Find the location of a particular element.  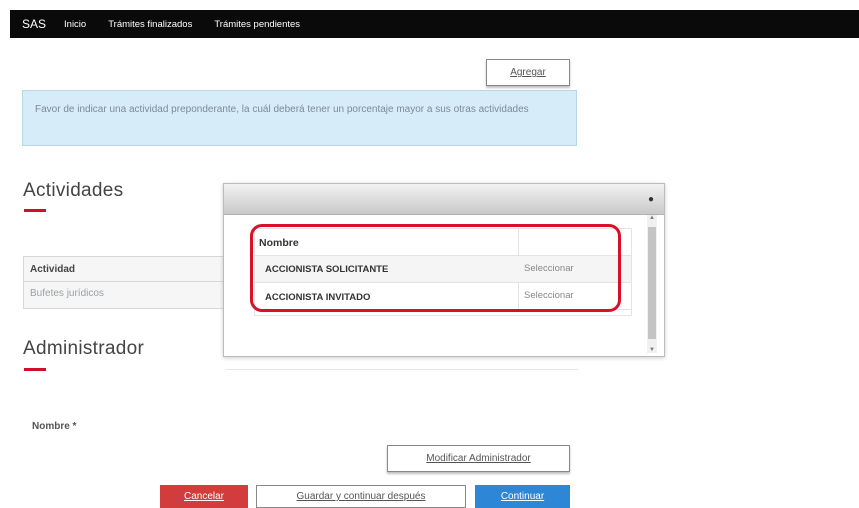

nombre-label: Nombre * is located at coordinates (54, 426).